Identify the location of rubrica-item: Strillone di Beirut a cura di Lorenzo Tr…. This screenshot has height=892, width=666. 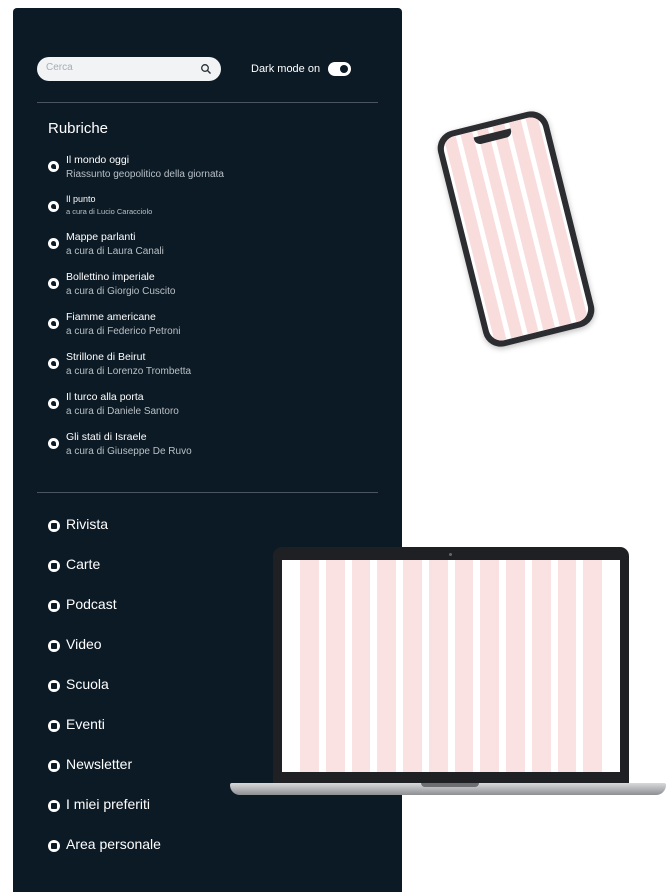
(208, 367).